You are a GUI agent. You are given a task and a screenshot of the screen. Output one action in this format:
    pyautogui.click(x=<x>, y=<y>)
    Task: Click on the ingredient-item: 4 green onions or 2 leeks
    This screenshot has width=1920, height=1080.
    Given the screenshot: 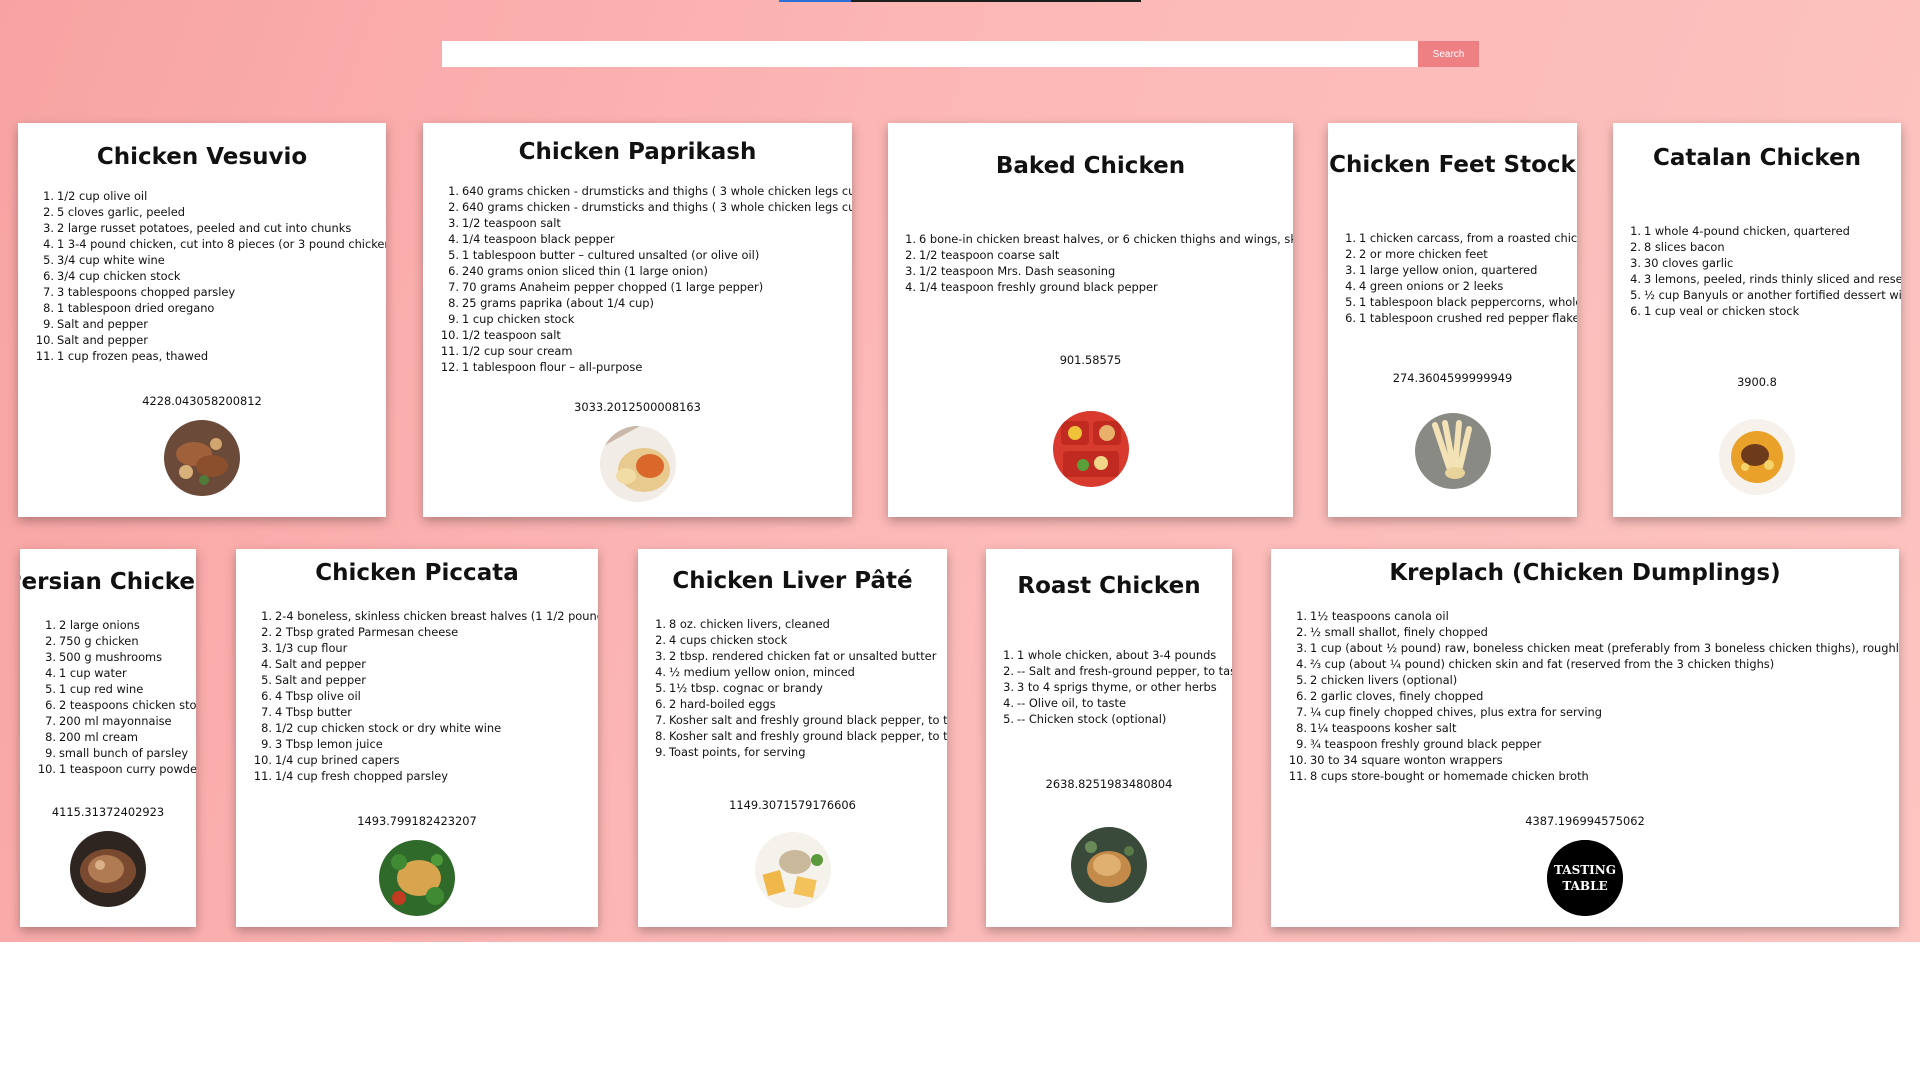 What is the action you would take?
    pyautogui.click(x=1431, y=285)
    